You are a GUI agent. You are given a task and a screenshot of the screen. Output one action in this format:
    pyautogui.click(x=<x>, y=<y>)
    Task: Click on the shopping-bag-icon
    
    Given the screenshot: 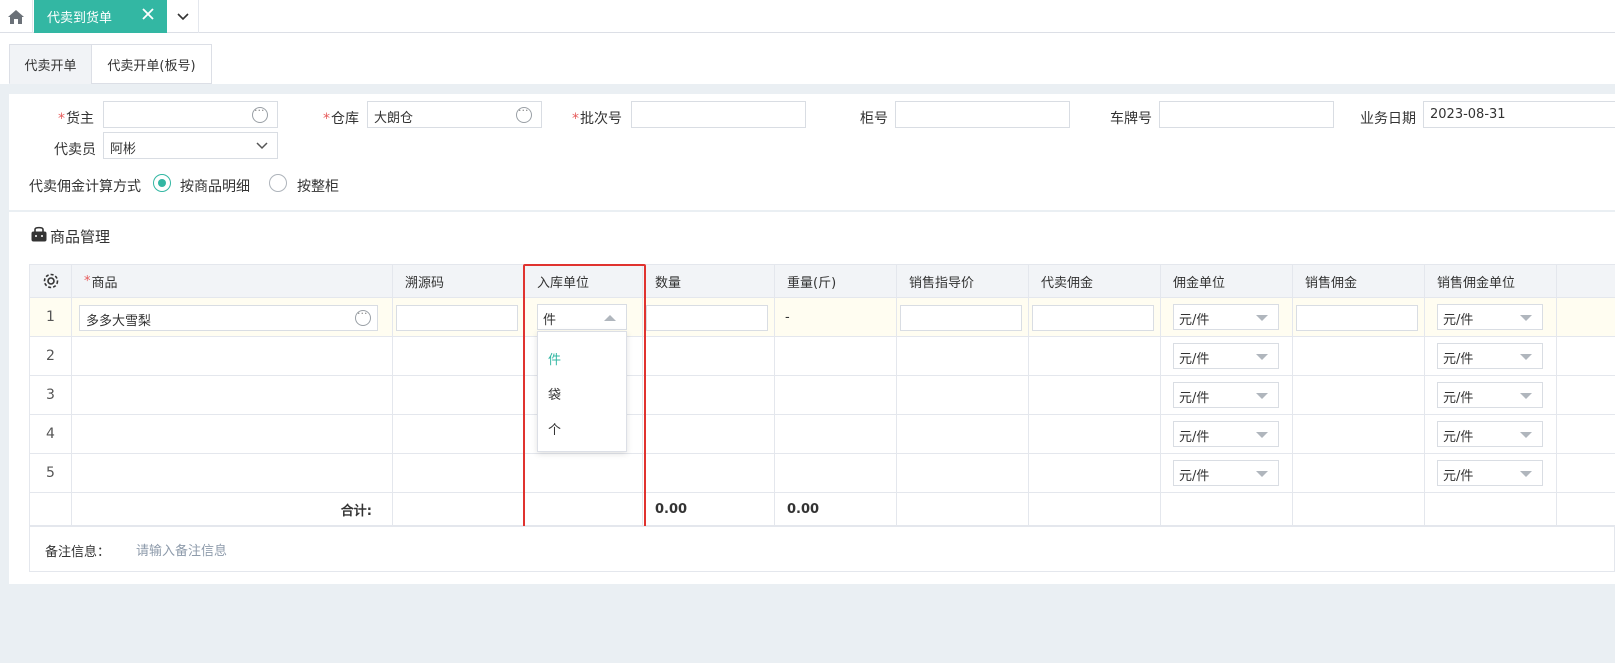 What is the action you would take?
    pyautogui.click(x=39, y=234)
    